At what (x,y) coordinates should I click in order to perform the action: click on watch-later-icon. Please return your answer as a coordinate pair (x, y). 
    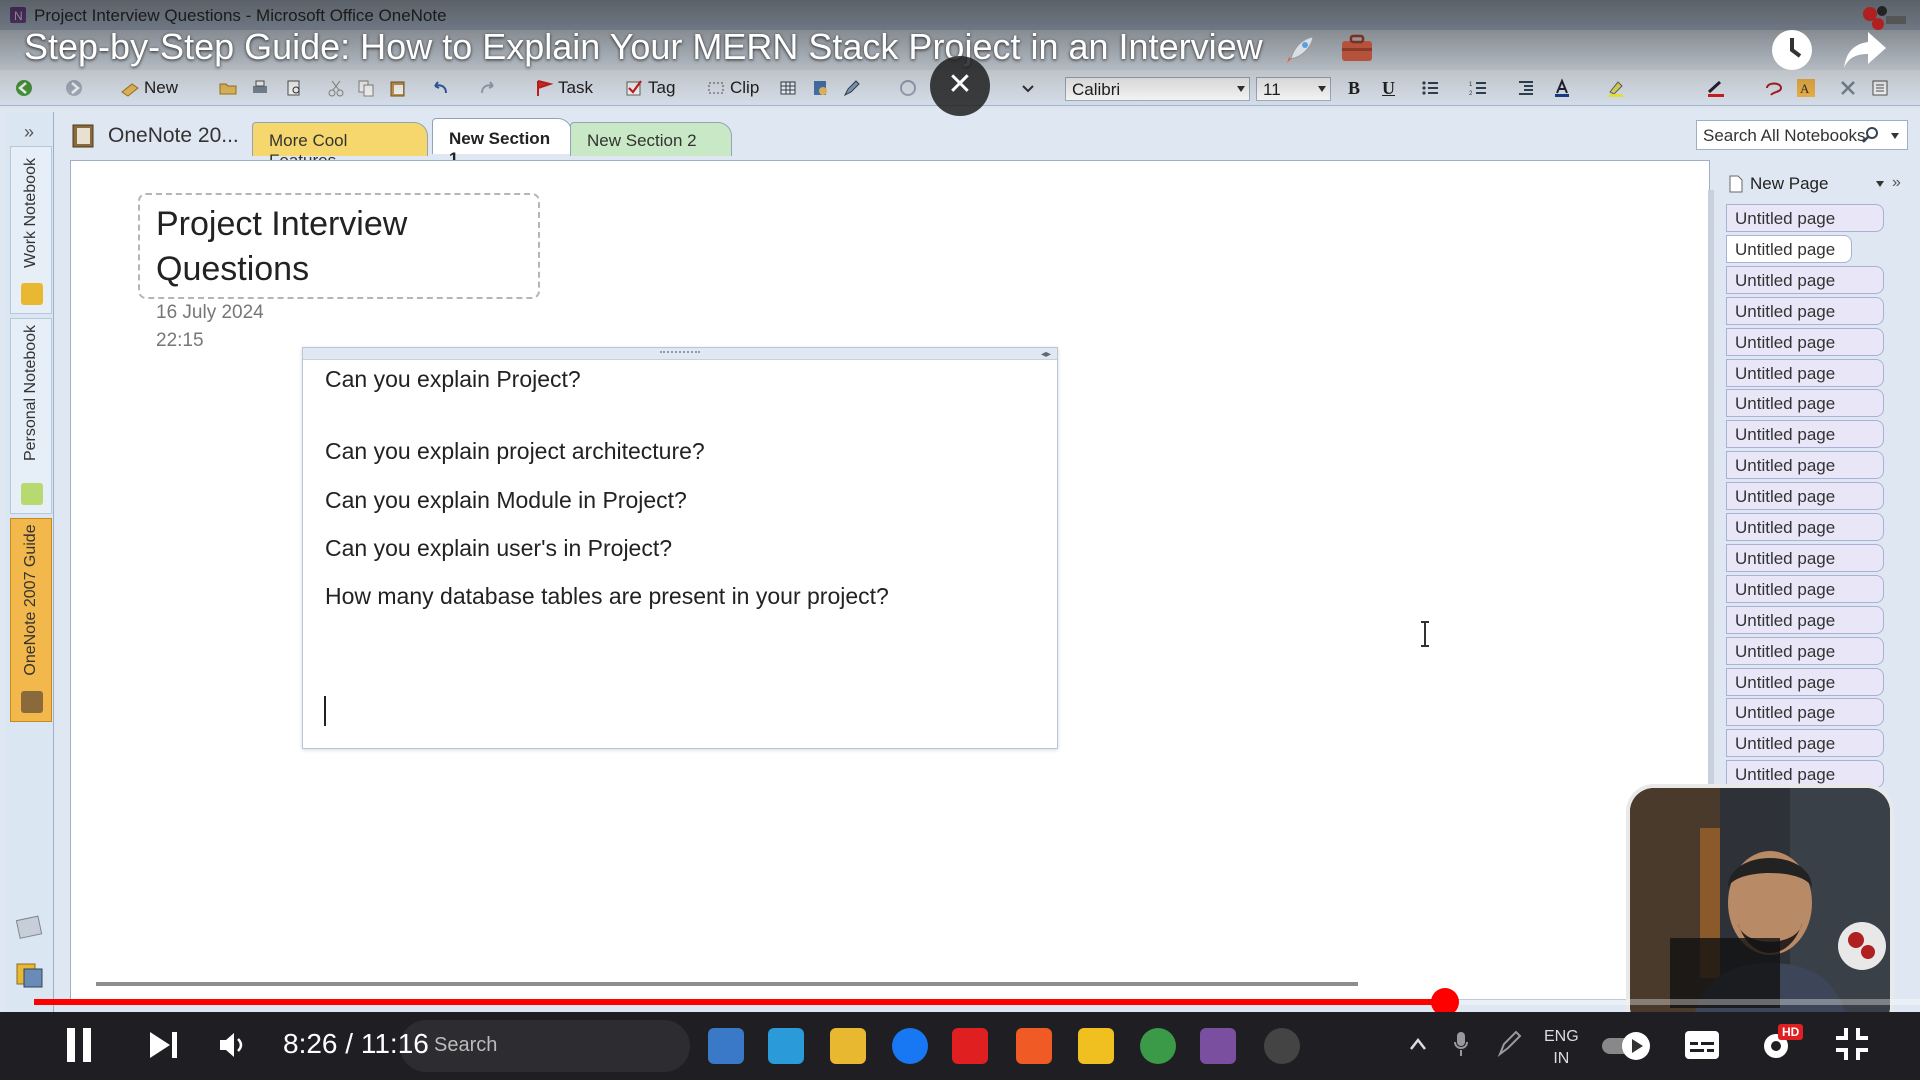
    Looking at the image, I should click on (1792, 50).